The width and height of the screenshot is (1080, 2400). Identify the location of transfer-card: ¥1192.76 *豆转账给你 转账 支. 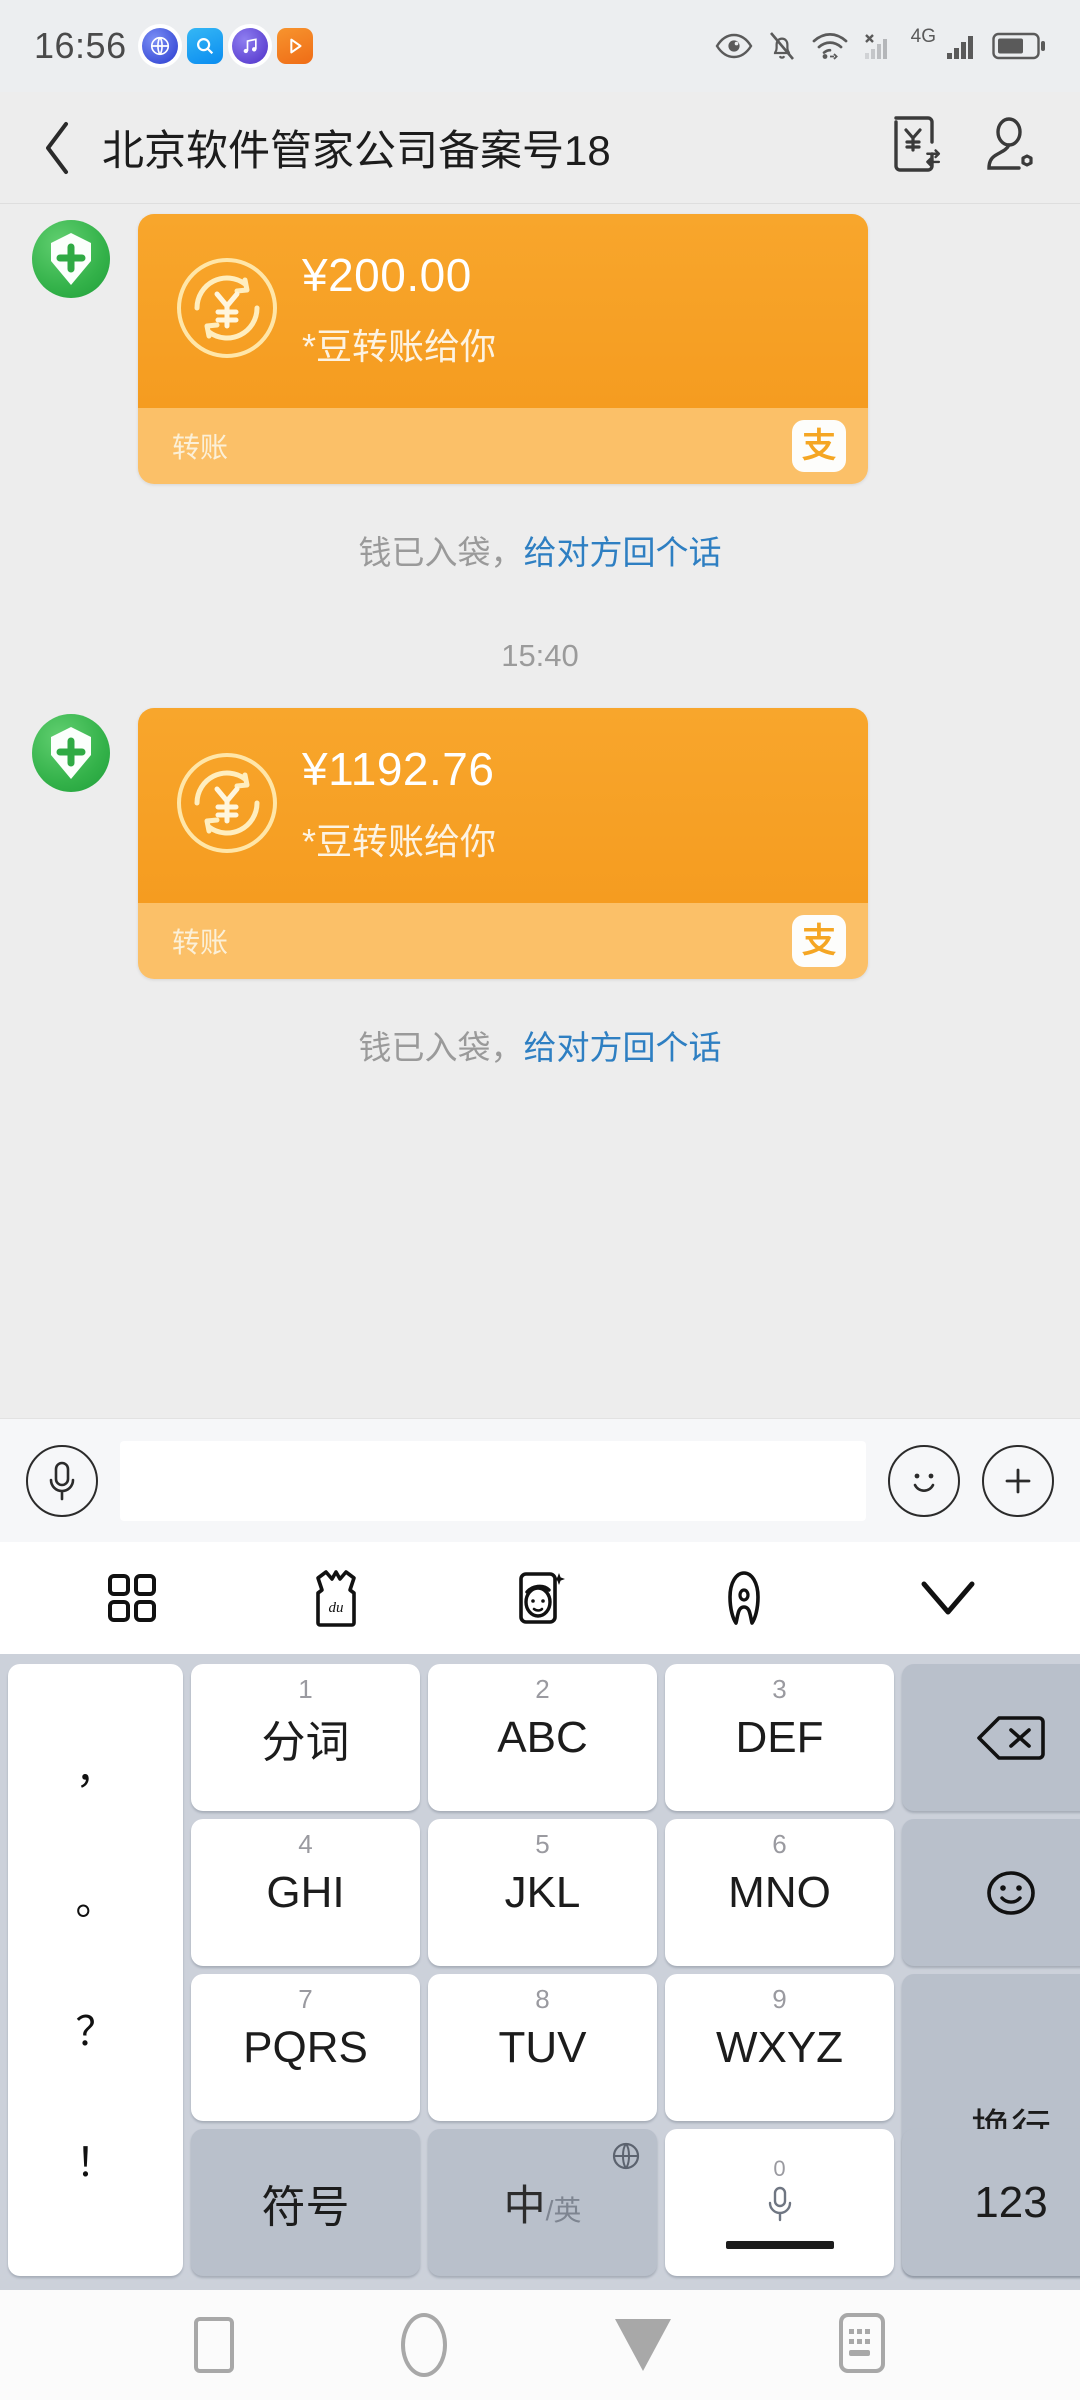
(503, 843).